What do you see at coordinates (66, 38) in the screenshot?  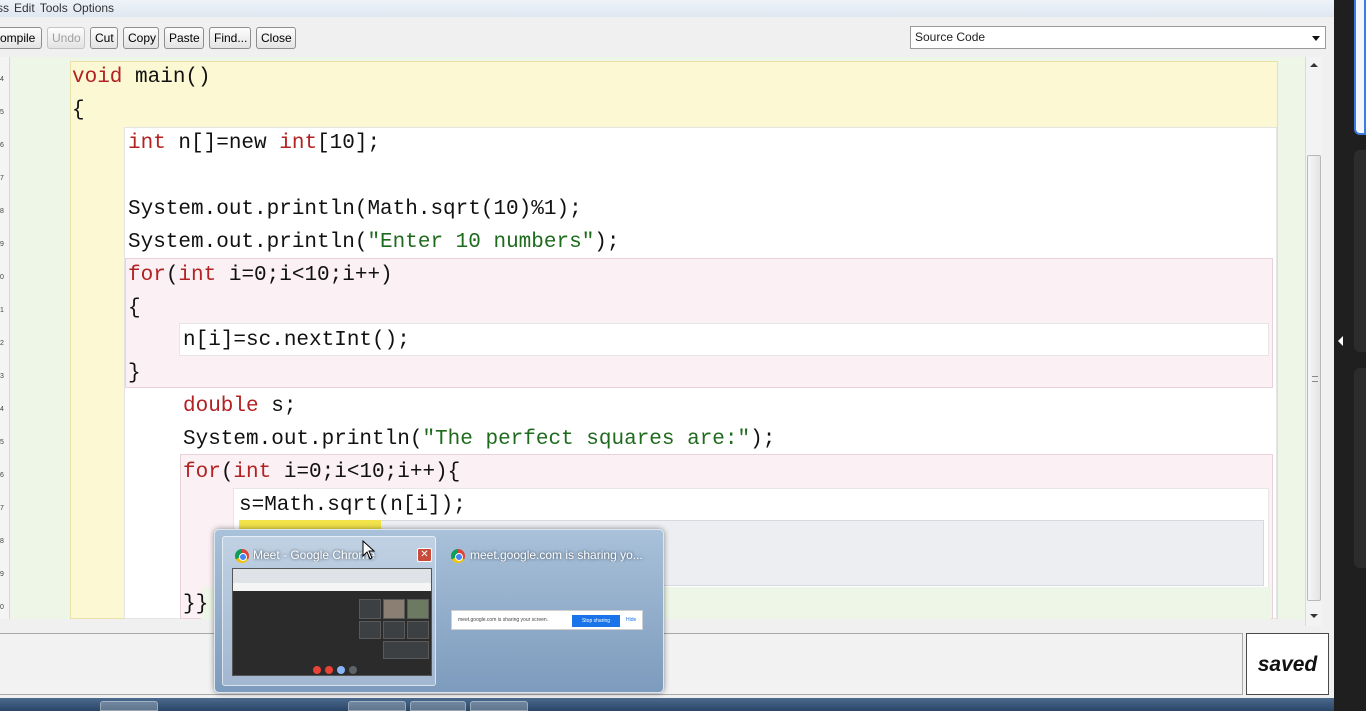 I see `undo-button: Undo` at bounding box center [66, 38].